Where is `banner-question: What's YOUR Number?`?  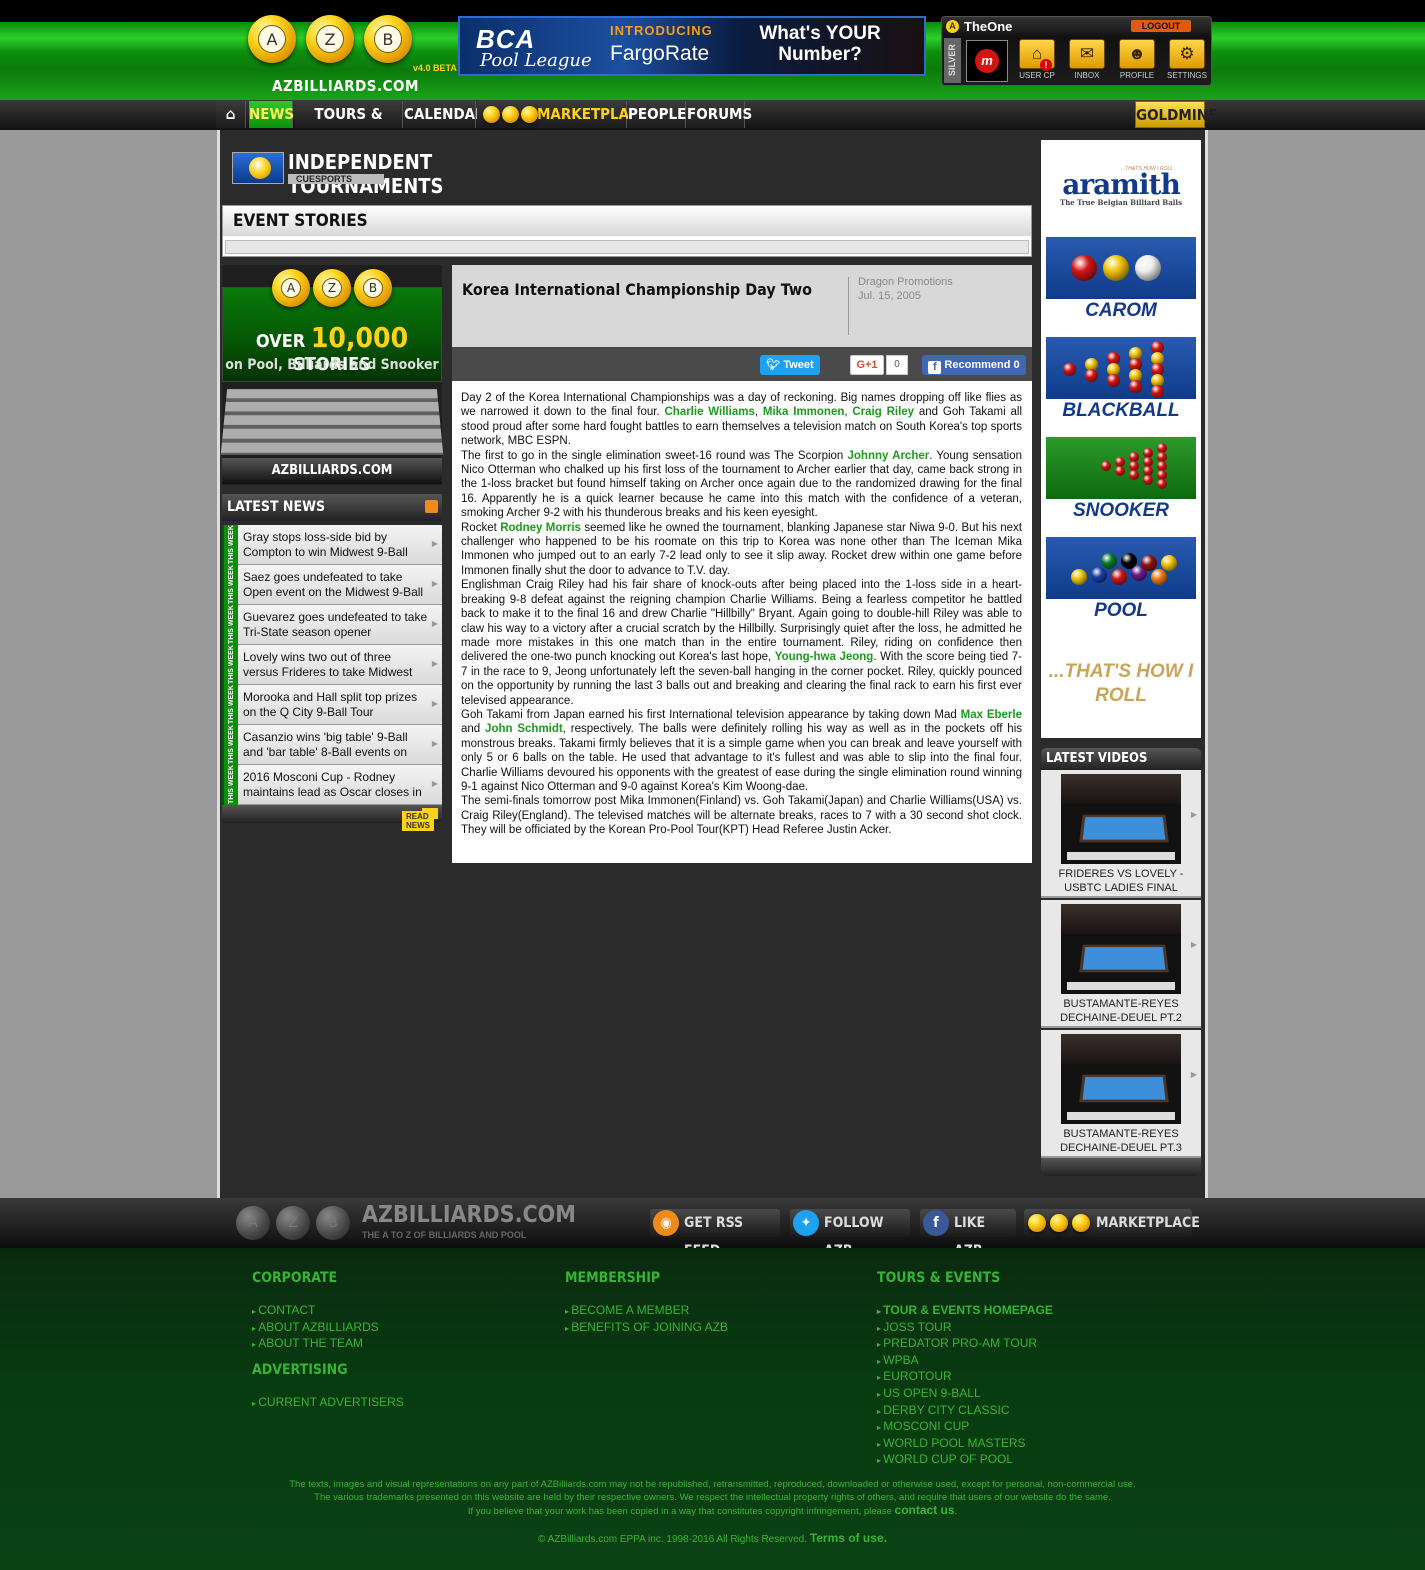 banner-question: What's YOUR Number? is located at coordinates (820, 44).